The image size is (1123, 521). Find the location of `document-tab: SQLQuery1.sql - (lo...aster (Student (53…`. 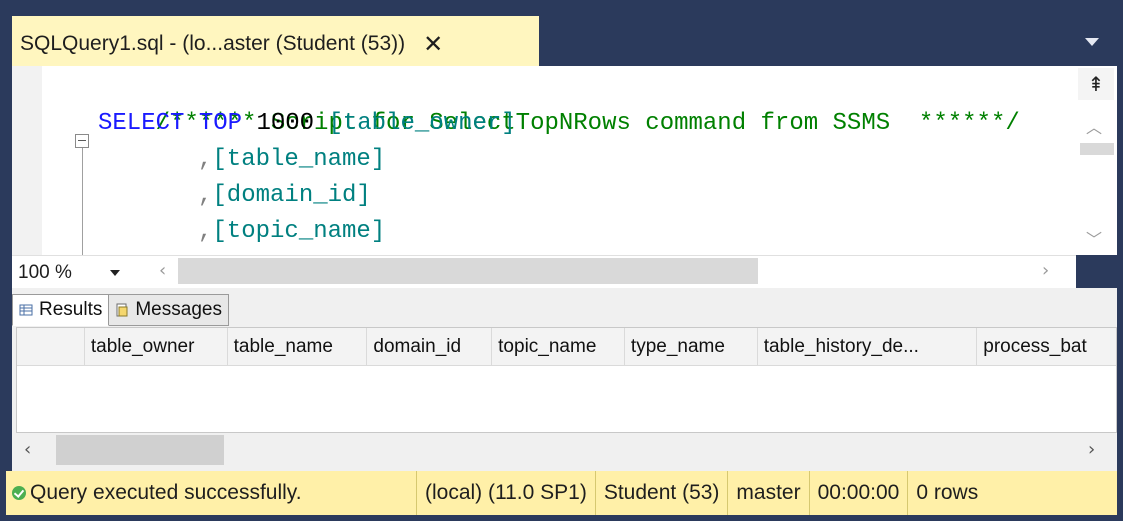

document-tab: SQLQuery1.sql - (lo...aster (Student (53… is located at coordinates (275, 44).